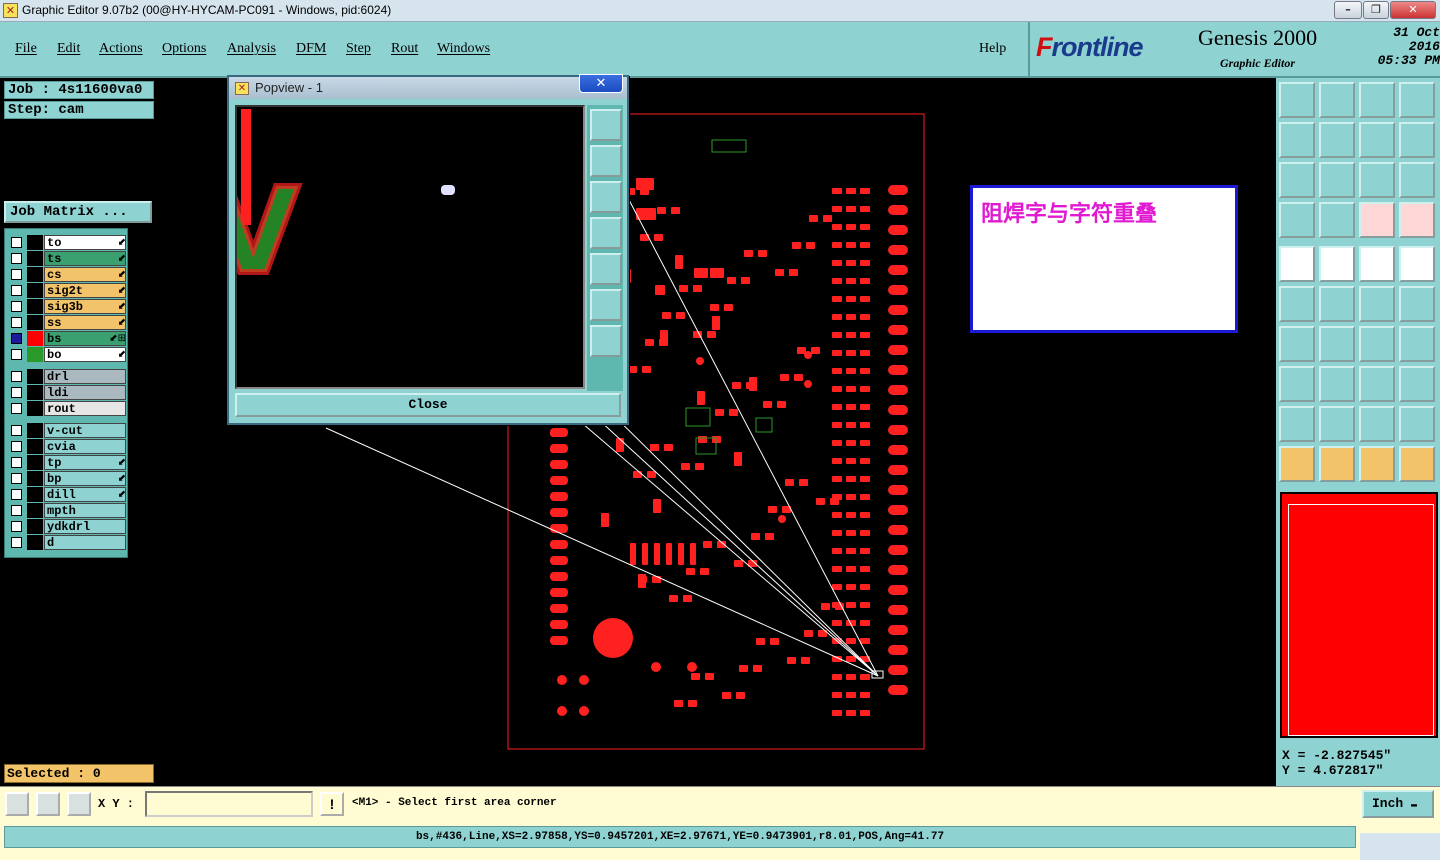 This screenshot has height=860, width=1440. Describe the element at coordinates (1377, 344) in the screenshot. I see `move-icon` at that location.